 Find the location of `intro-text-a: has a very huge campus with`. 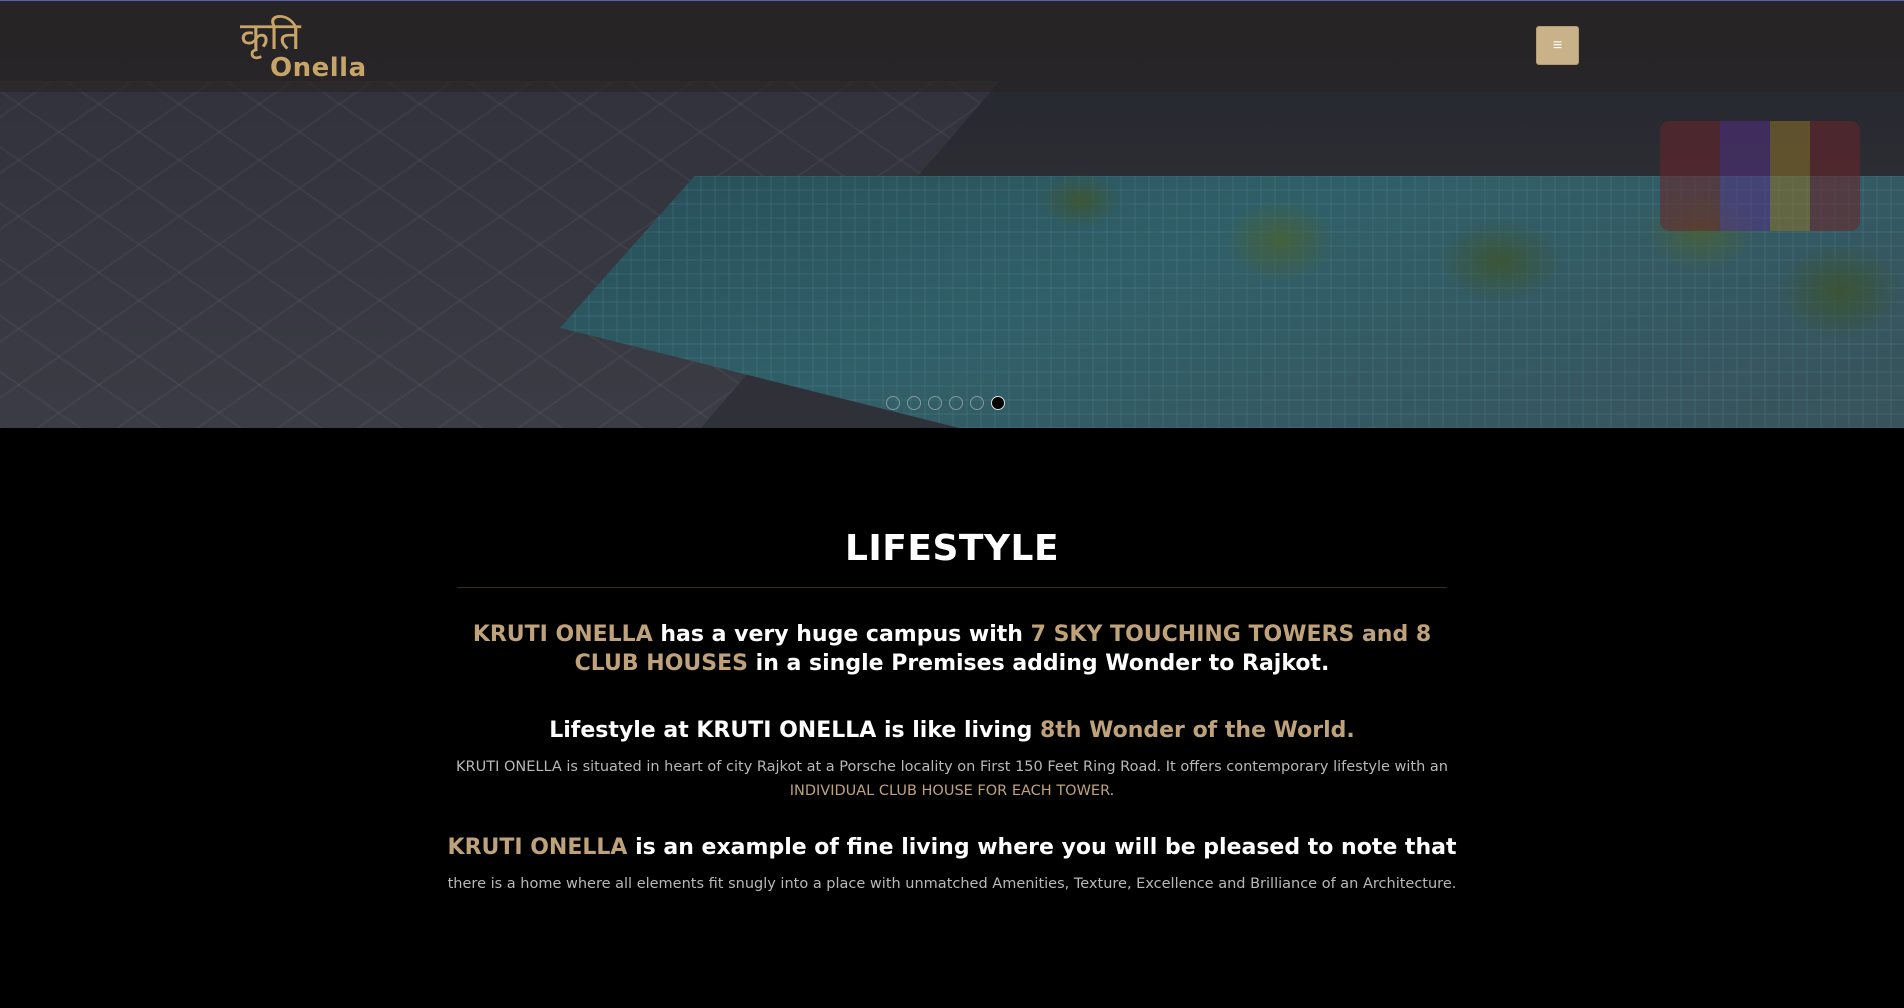

intro-text-a: has a very huge campus with is located at coordinates (841, 634).